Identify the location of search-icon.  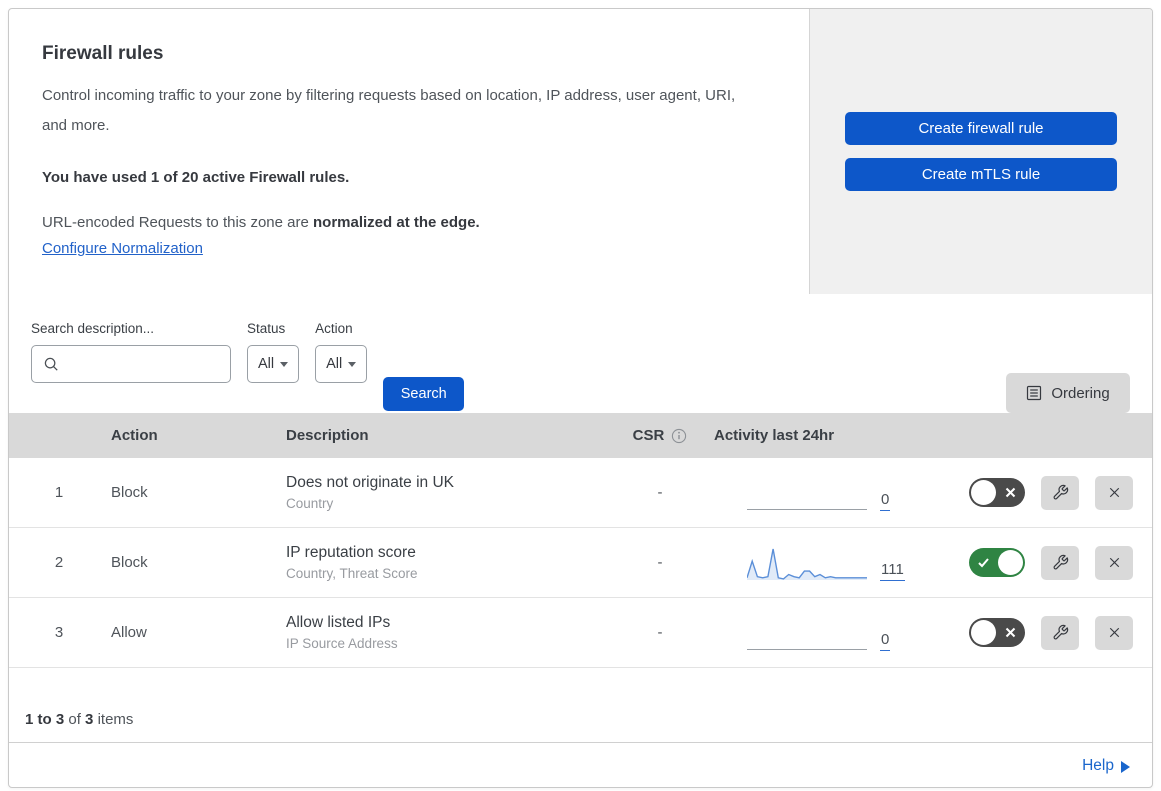
(51, 364).